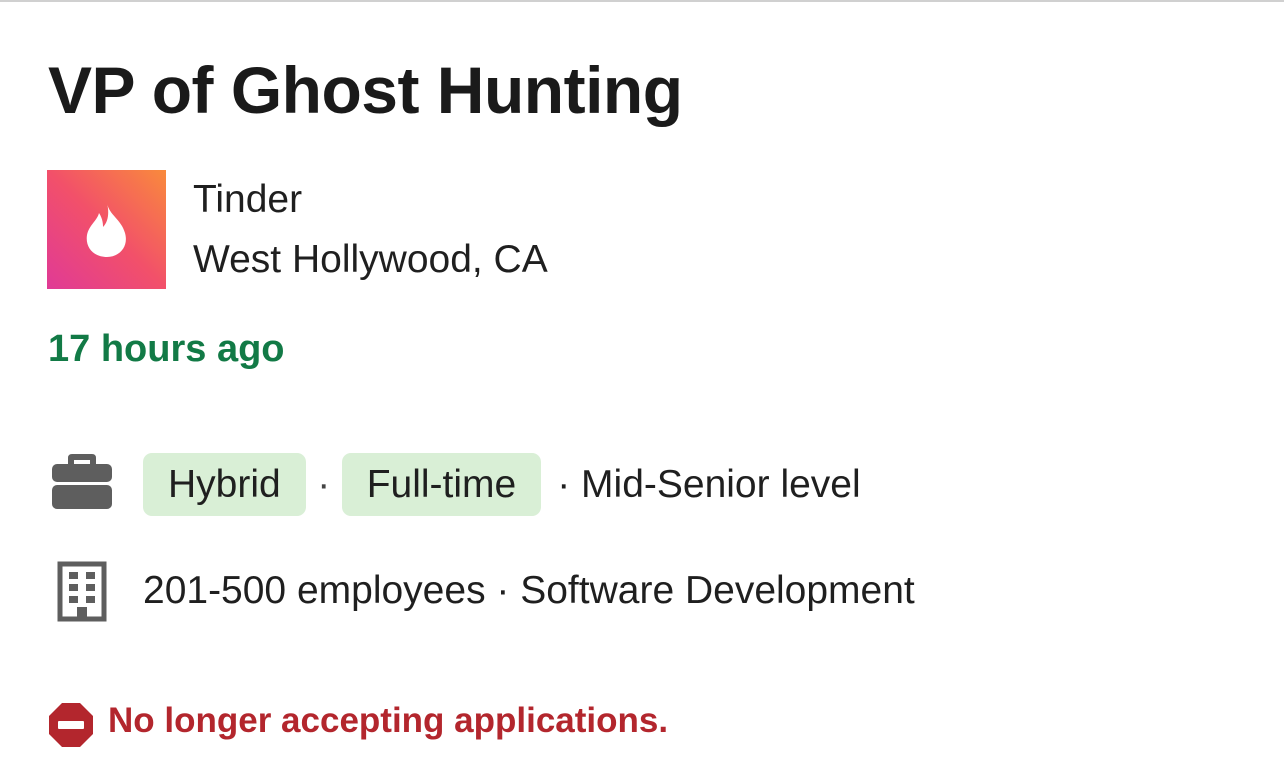 This screenshot has height=782, width=1284. I want to click on posted-time: 17 hours ago, so click(166, 349).